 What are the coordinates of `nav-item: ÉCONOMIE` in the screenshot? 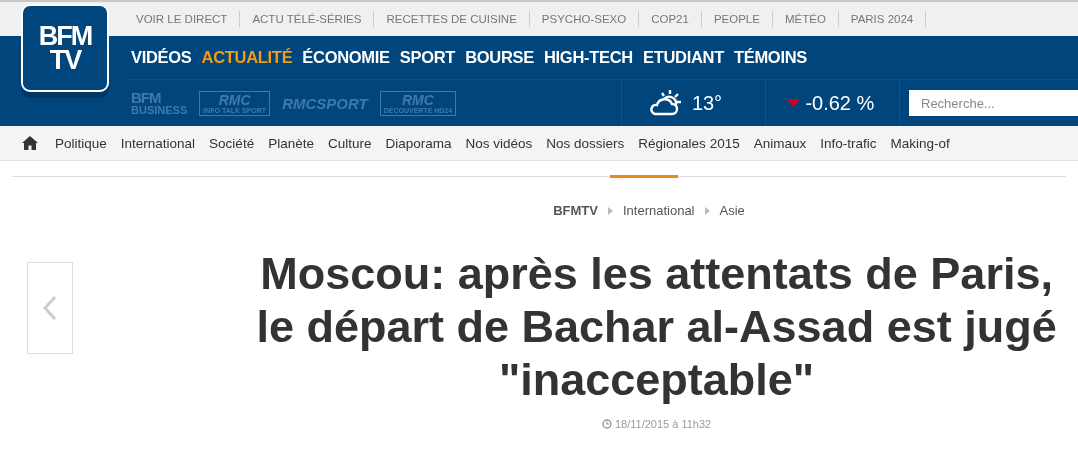 It's located at (346, 57).